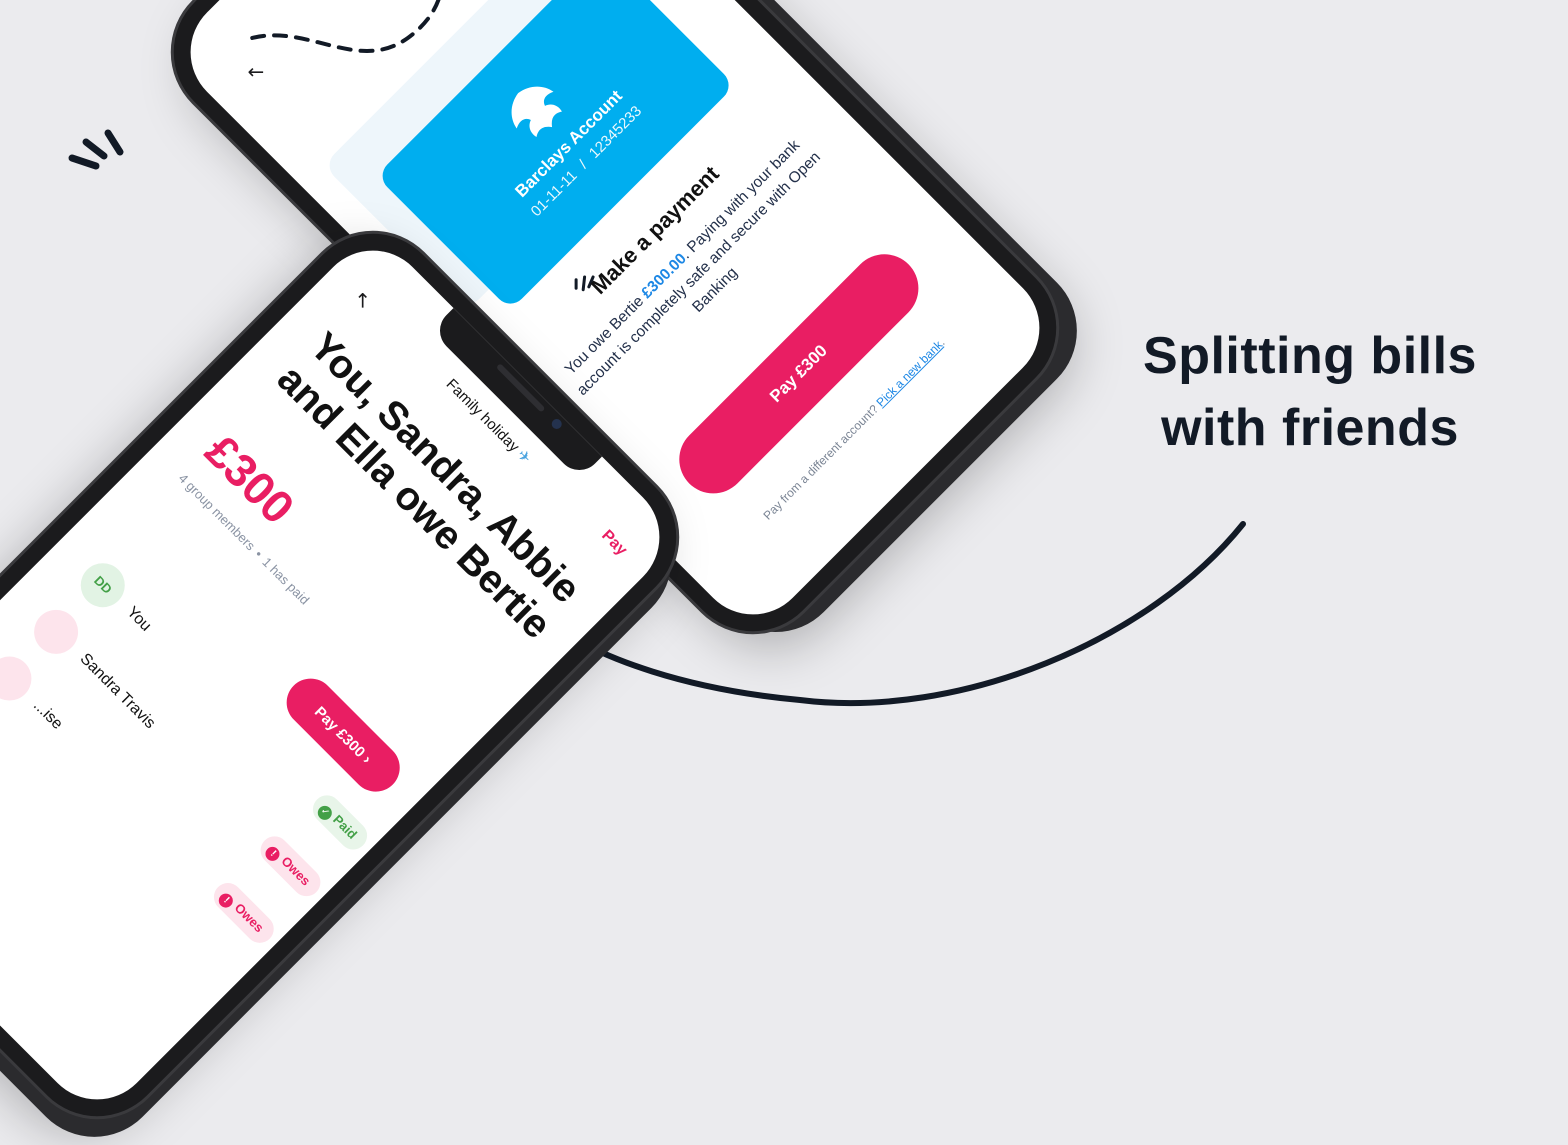 Image resolution: width=1568 pixels, height=1145 pixels. I want to click on headline: Splitting bills with friends, so click(1310, 392).